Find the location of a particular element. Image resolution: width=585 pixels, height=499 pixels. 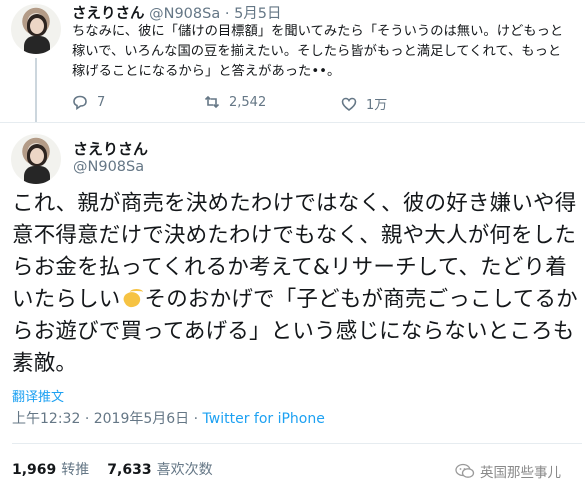

like-icon is located at coordinates (349, 104).